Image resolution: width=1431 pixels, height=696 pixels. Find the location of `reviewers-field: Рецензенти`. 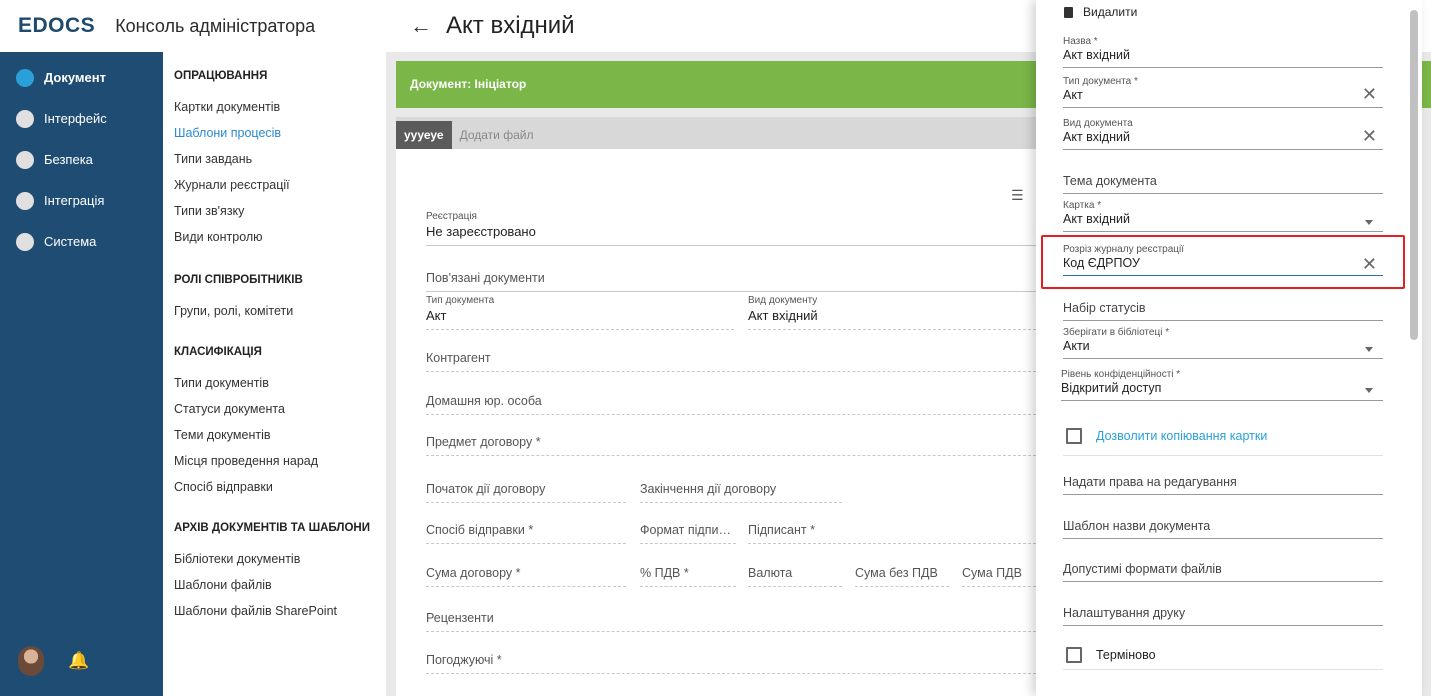

reviewers-field: Рецензенти is located at coordinates (731, 621).